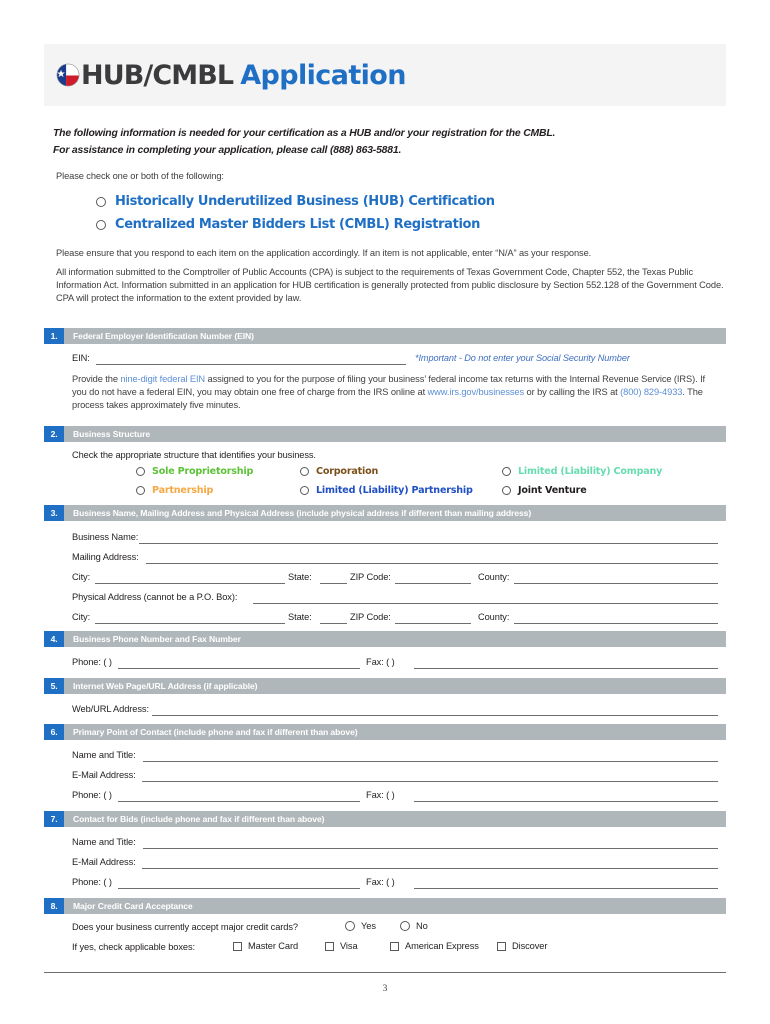 Image resolution: width=770 pixels, height=1024 pixels. Describe the element at coordinates (360, 926) in the screenshot. I see `option-credit-cards-yes: Yes` at that location.